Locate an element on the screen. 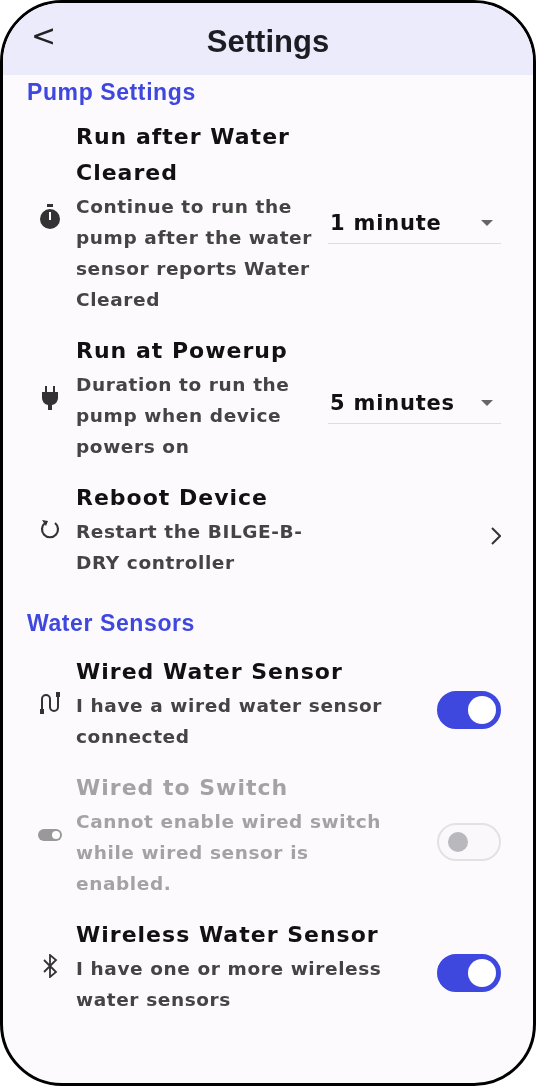  back-button: < is located at coordinates (44, 36).